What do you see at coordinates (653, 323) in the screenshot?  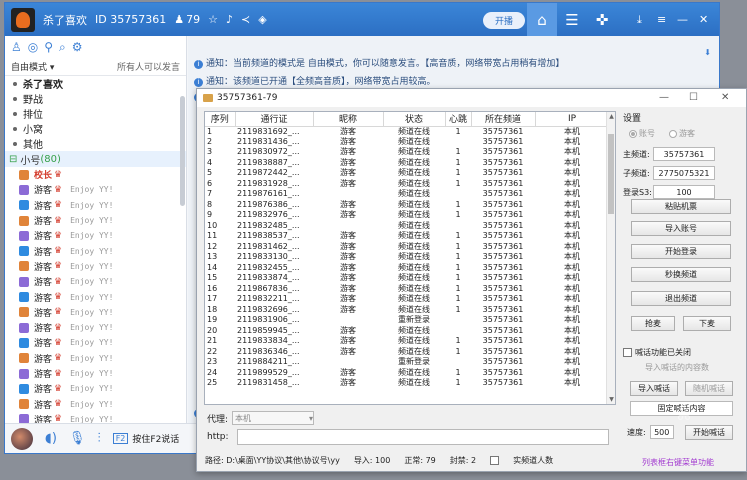 I see `grab-mic-button: 抢麦` at bounding box center [653, 323].